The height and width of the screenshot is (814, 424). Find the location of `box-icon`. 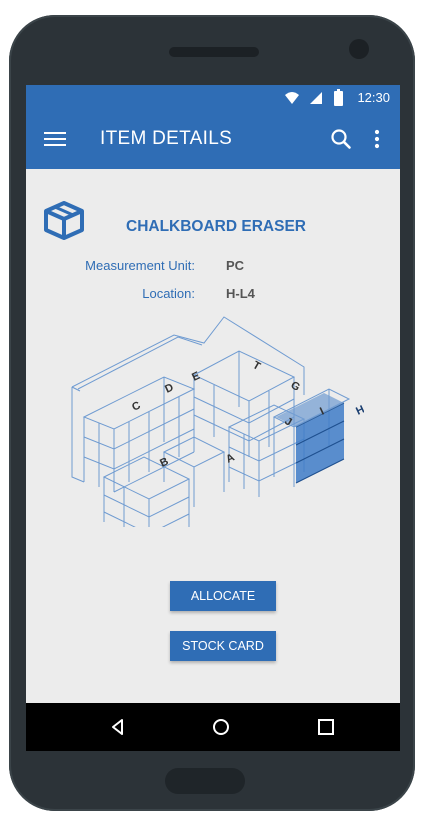

box-icon is located at coordinates (64, 220).